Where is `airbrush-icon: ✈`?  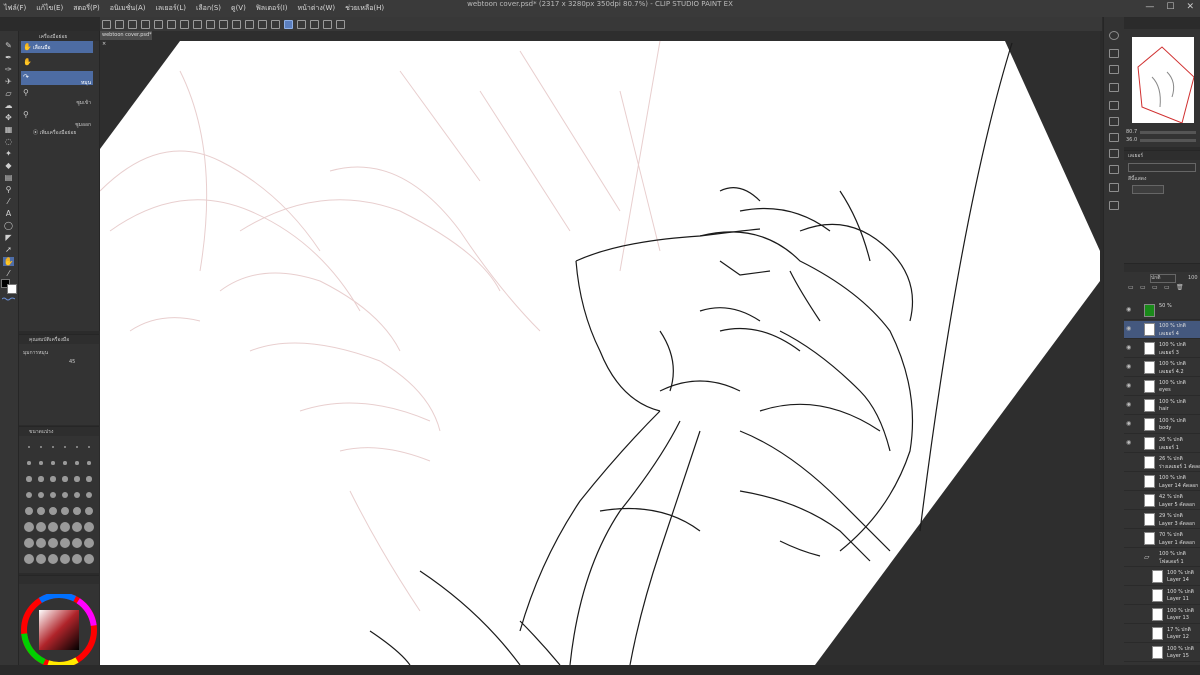 airbrush-icon: ✈ is located at coordinates (8, 81).